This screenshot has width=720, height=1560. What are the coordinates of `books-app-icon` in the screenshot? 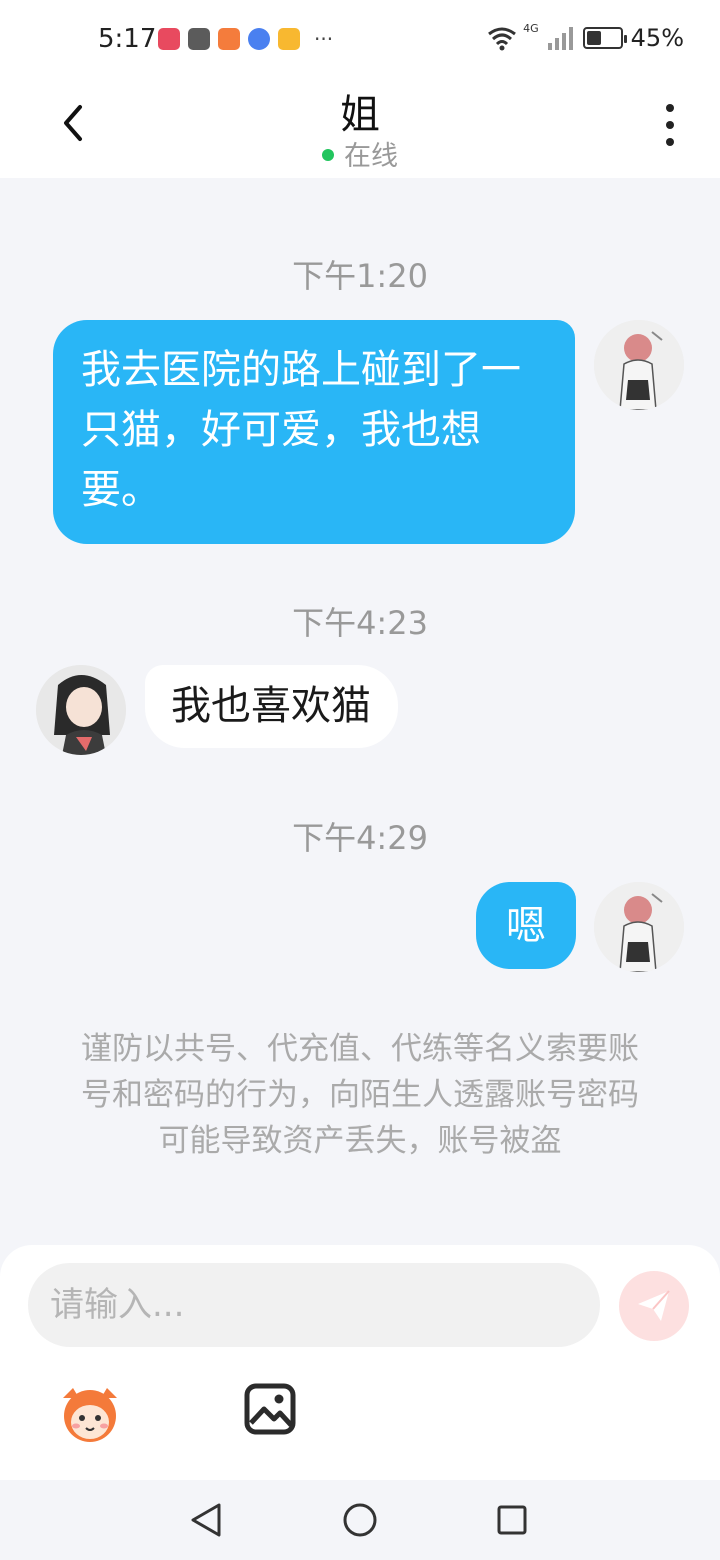 It's located at (169, 39).